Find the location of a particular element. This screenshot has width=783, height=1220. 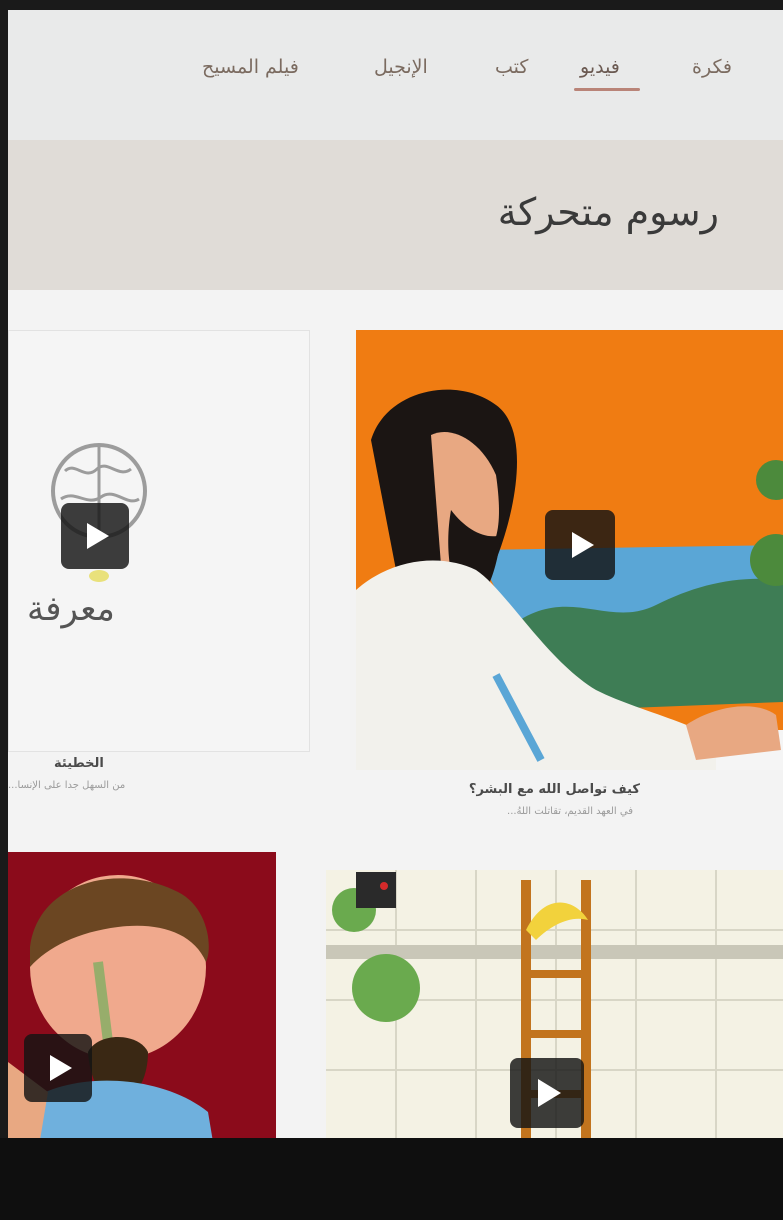

monitor-bezel is located at coordinates (391, 1179).